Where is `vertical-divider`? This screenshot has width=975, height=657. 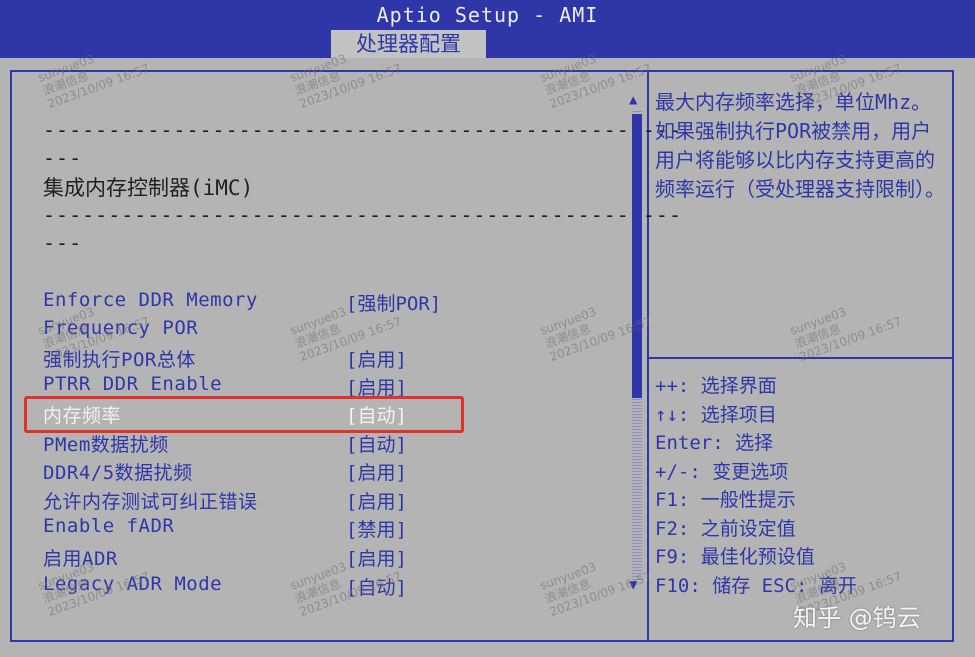
vertical-divider is located at coordinates (648, 356).